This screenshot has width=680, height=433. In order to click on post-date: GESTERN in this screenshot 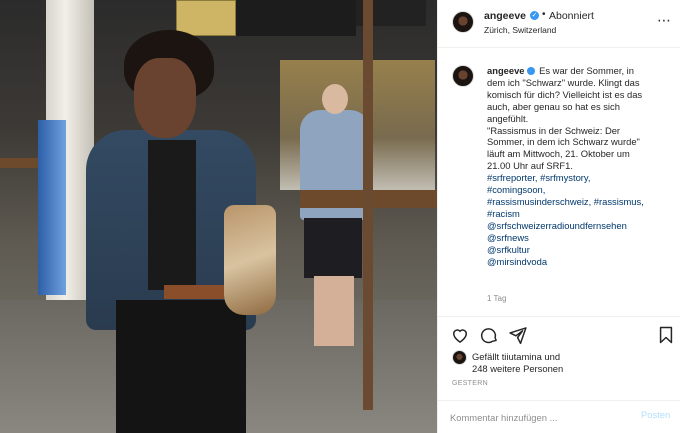, I will do `click(470, 383)`.